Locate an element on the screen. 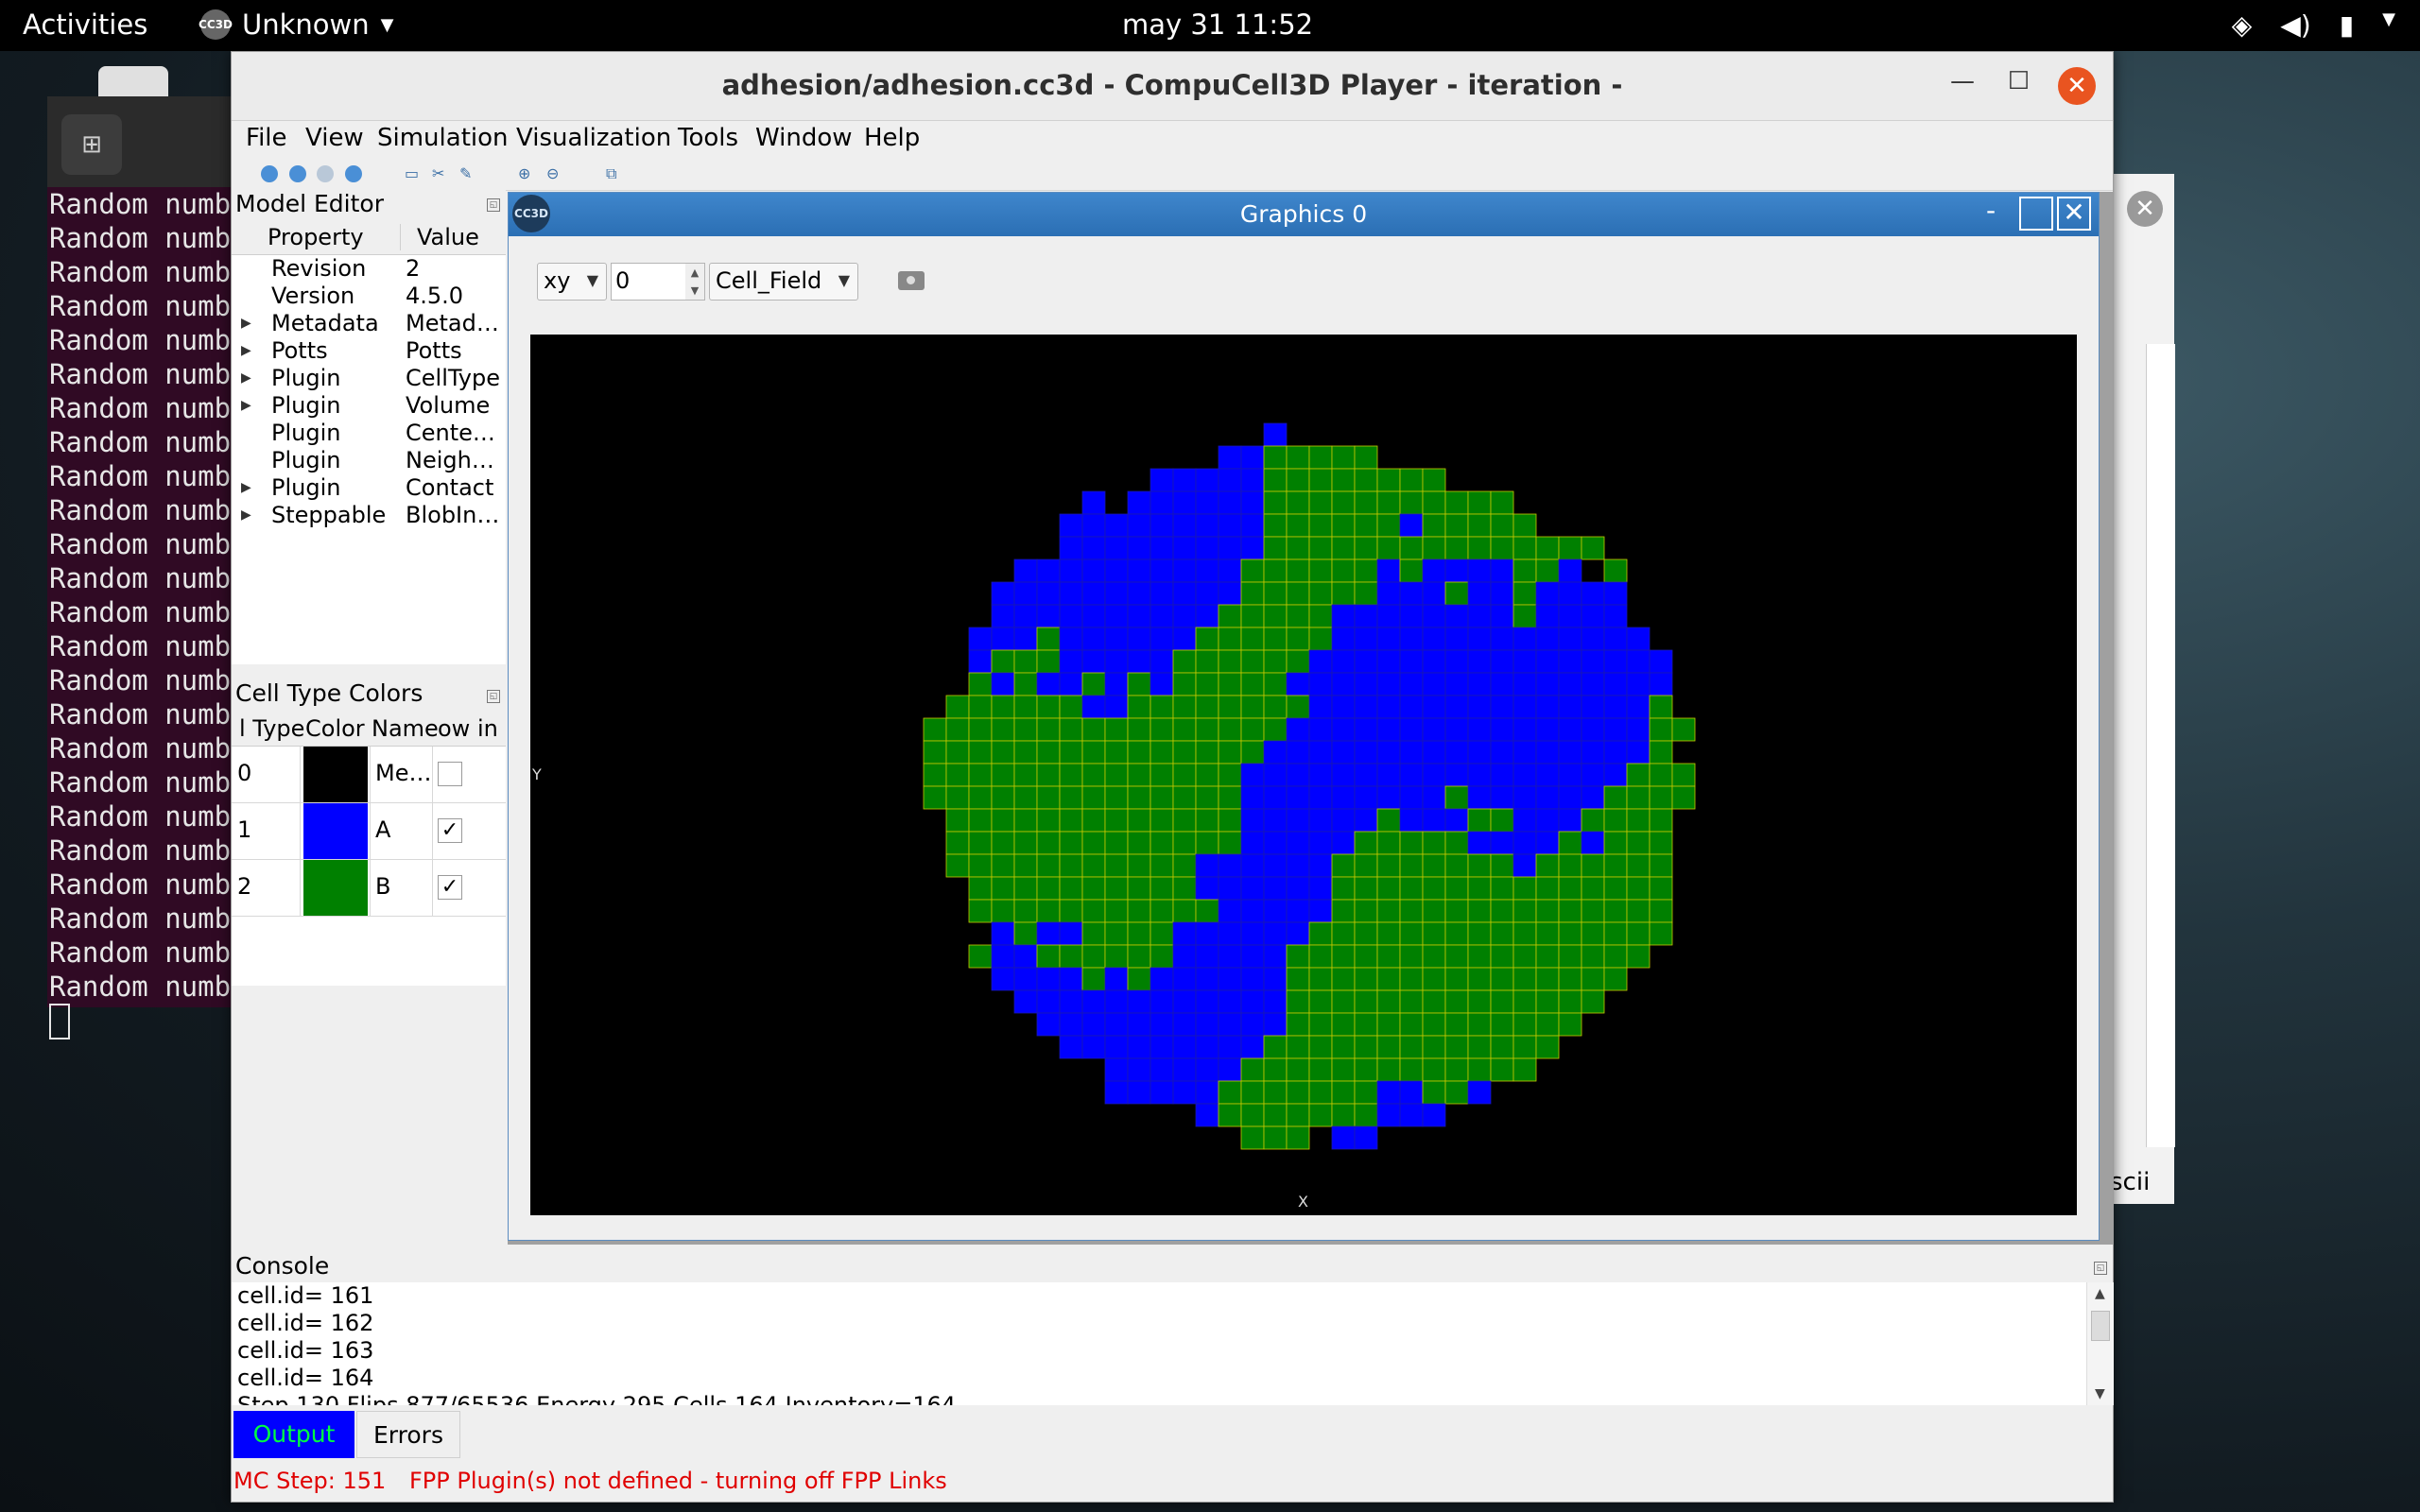 This screenshot has width=2420, height=1512. column-cell-type: l Type is located at coordinates (271, 728).